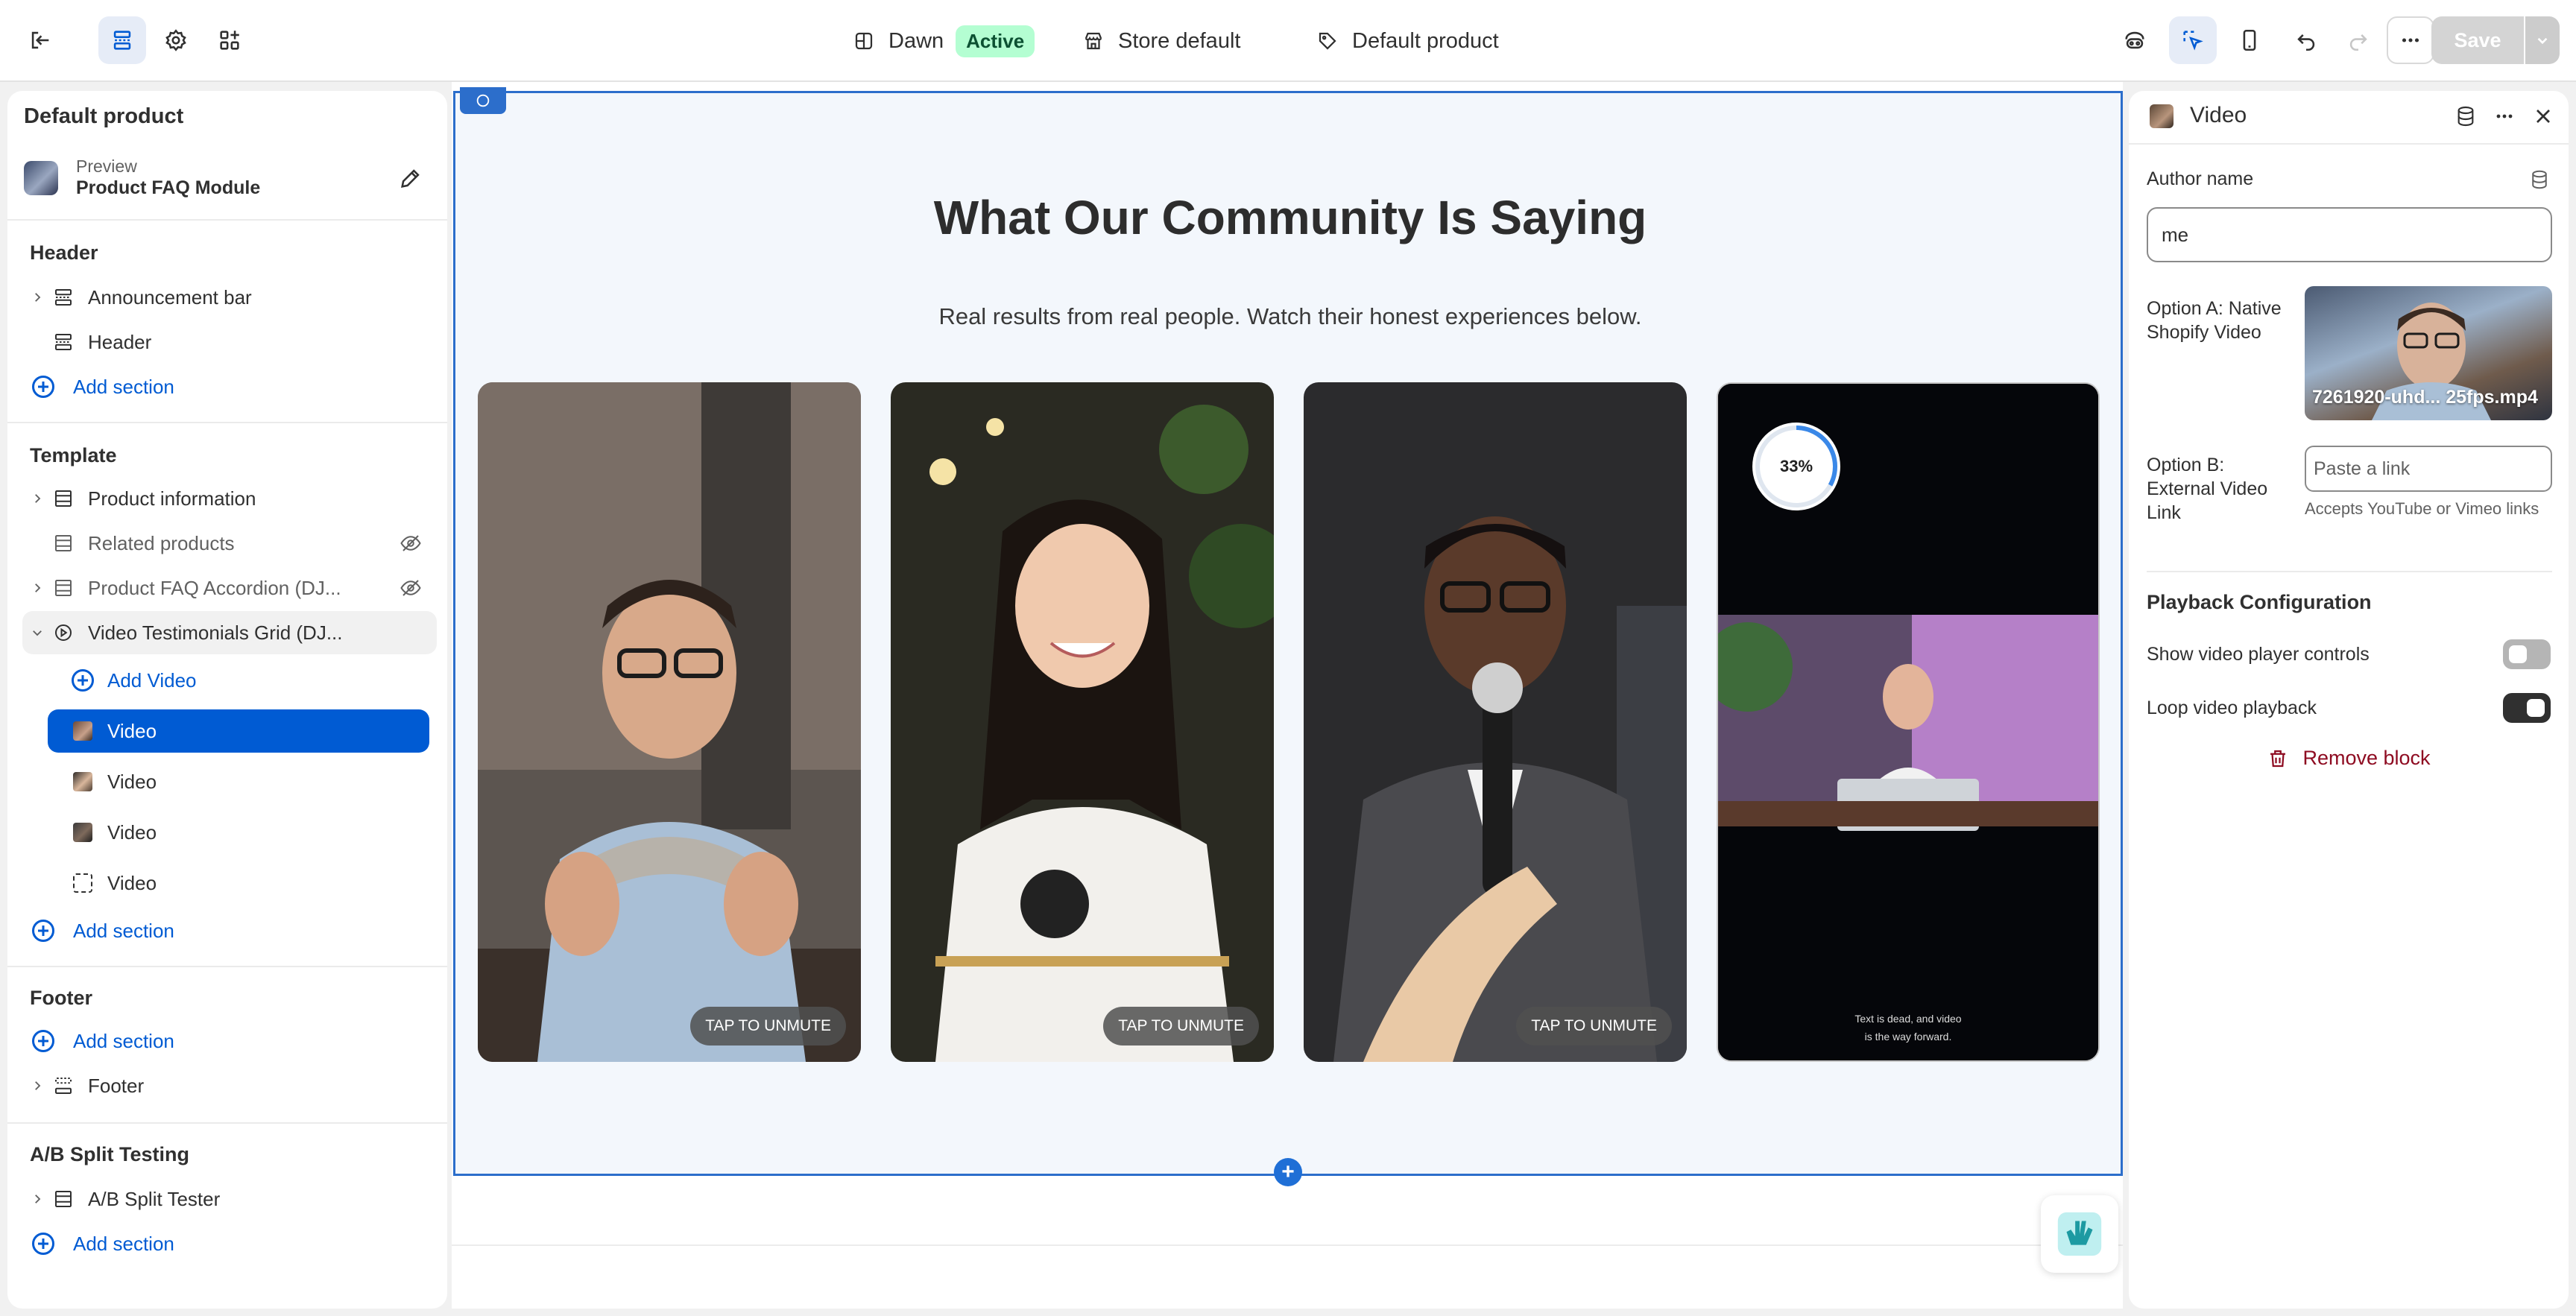  What do you see at coordinates (1908, 1037) in the screenshot?
I see `video-caption-line: is the way forward.` at bounding box center [1908, 1037].